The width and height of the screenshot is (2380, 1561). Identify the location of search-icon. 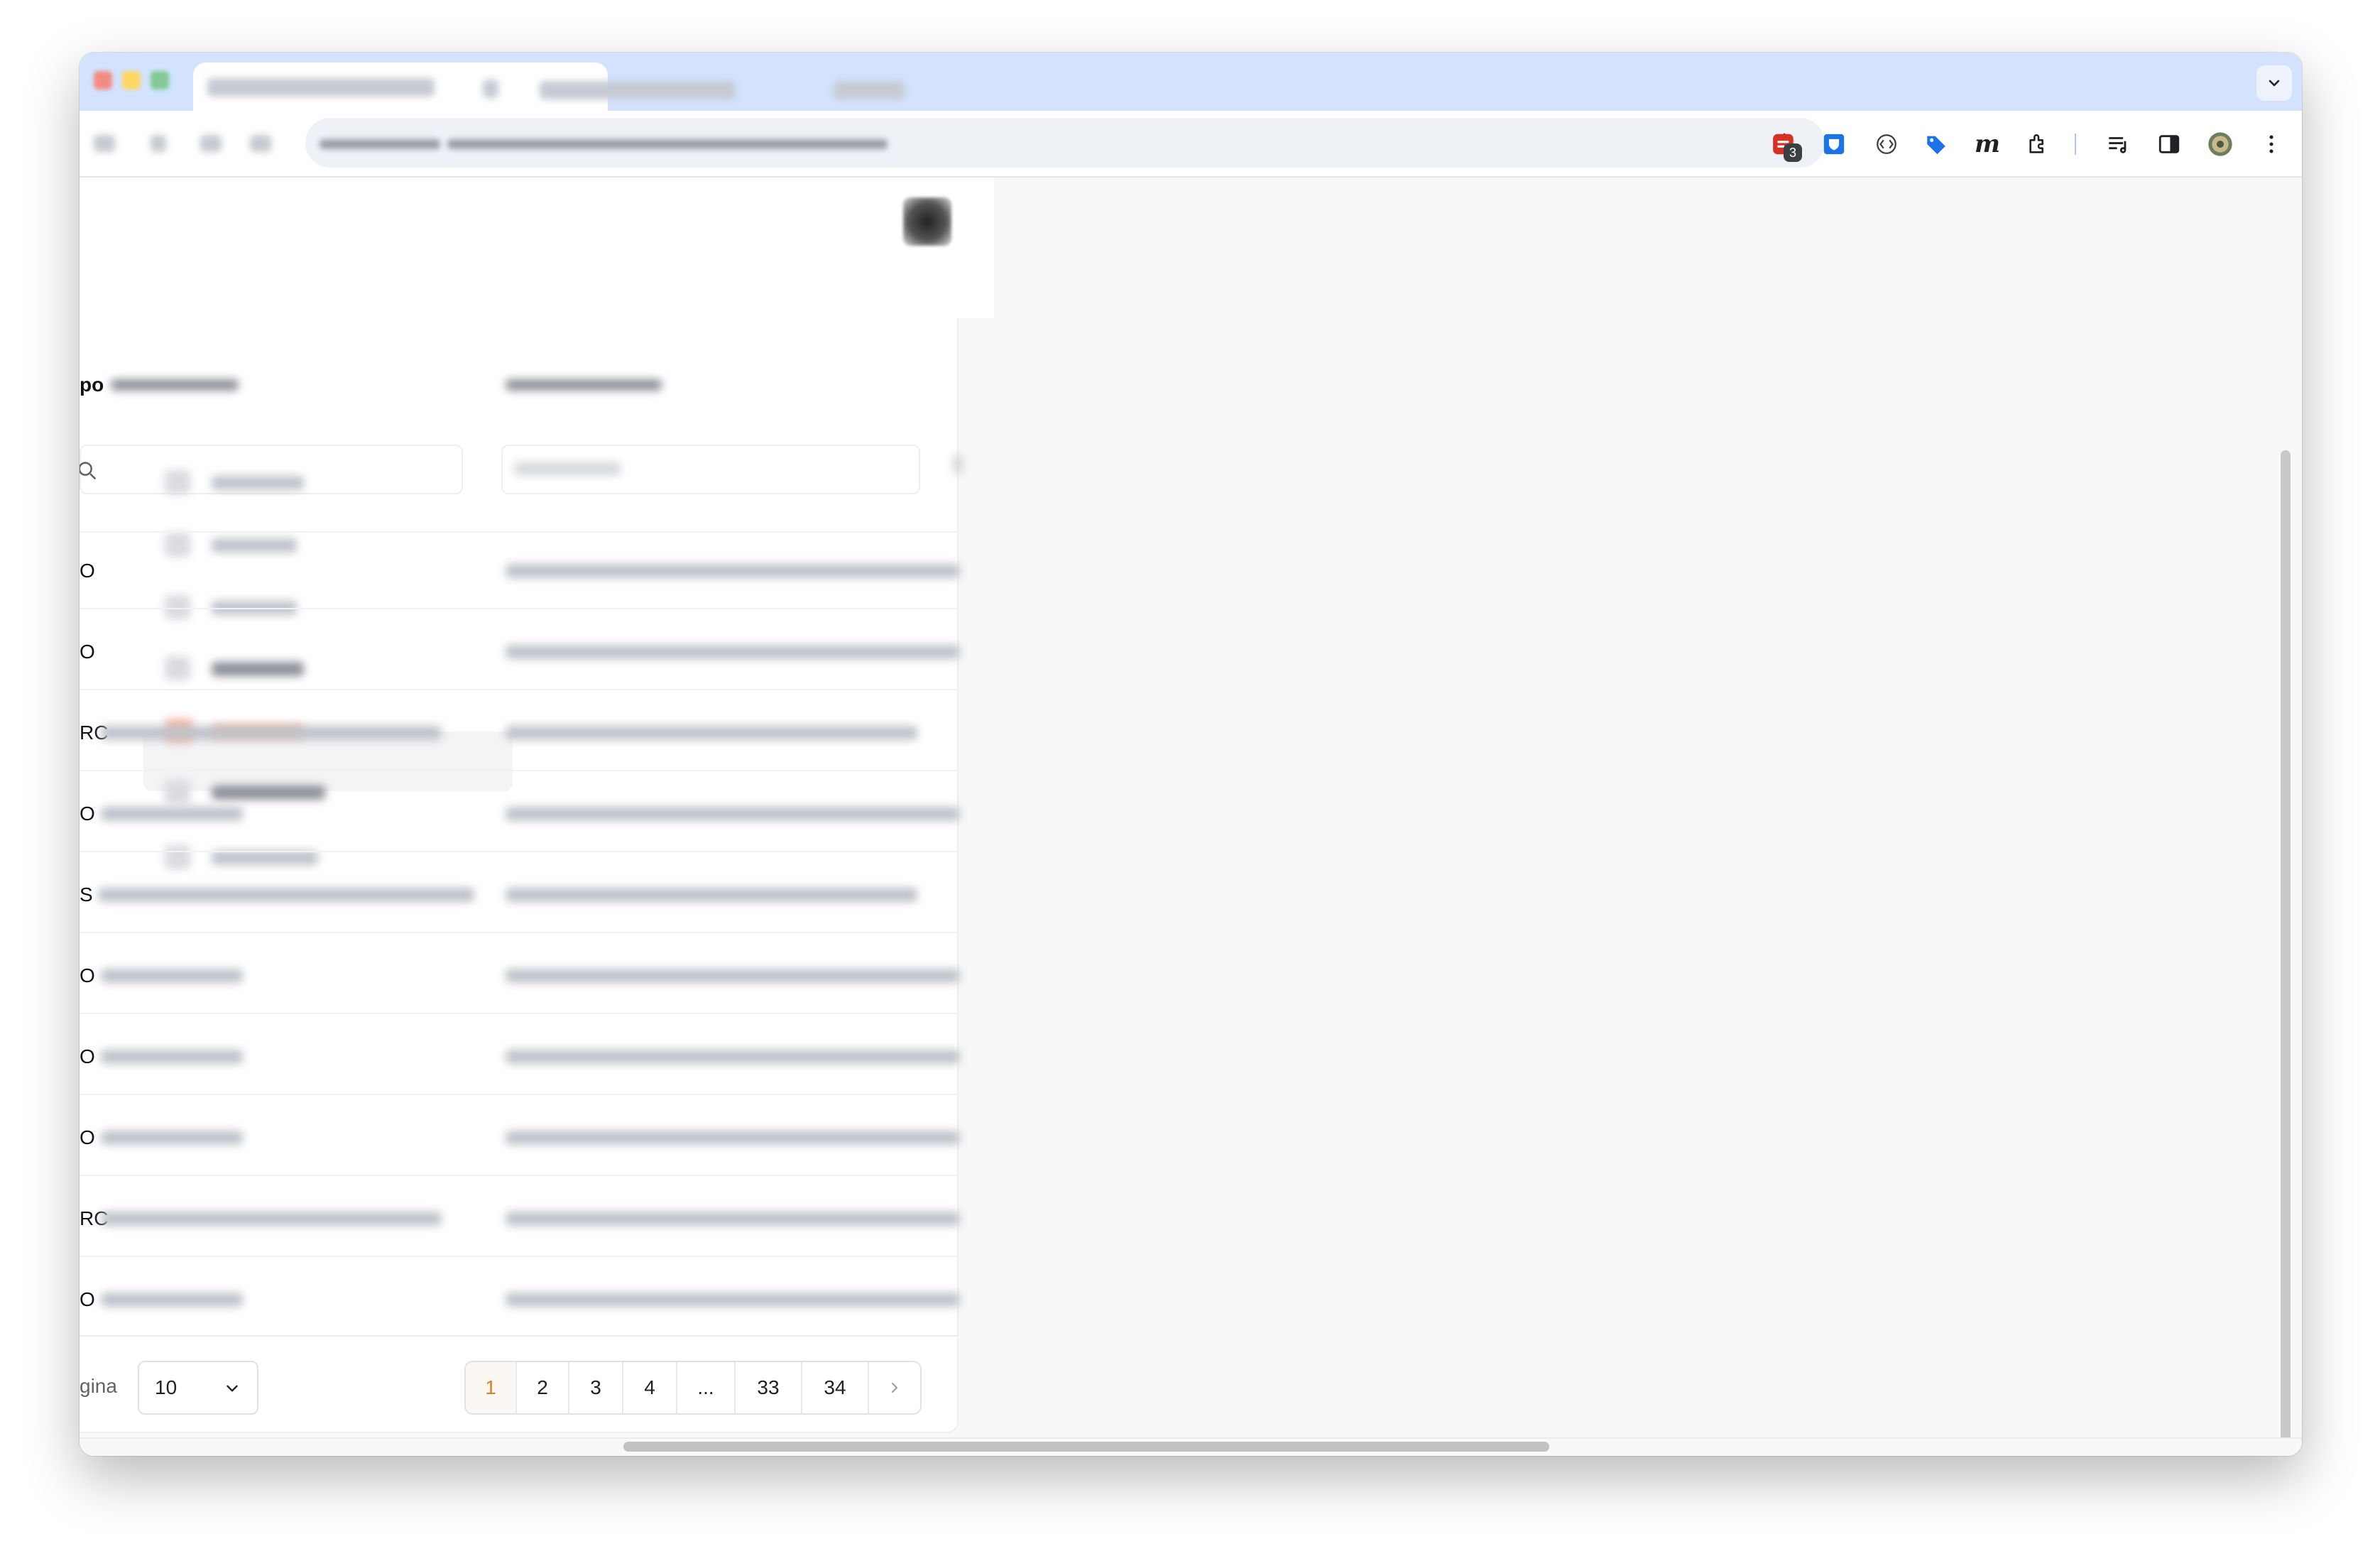
(89, 471).